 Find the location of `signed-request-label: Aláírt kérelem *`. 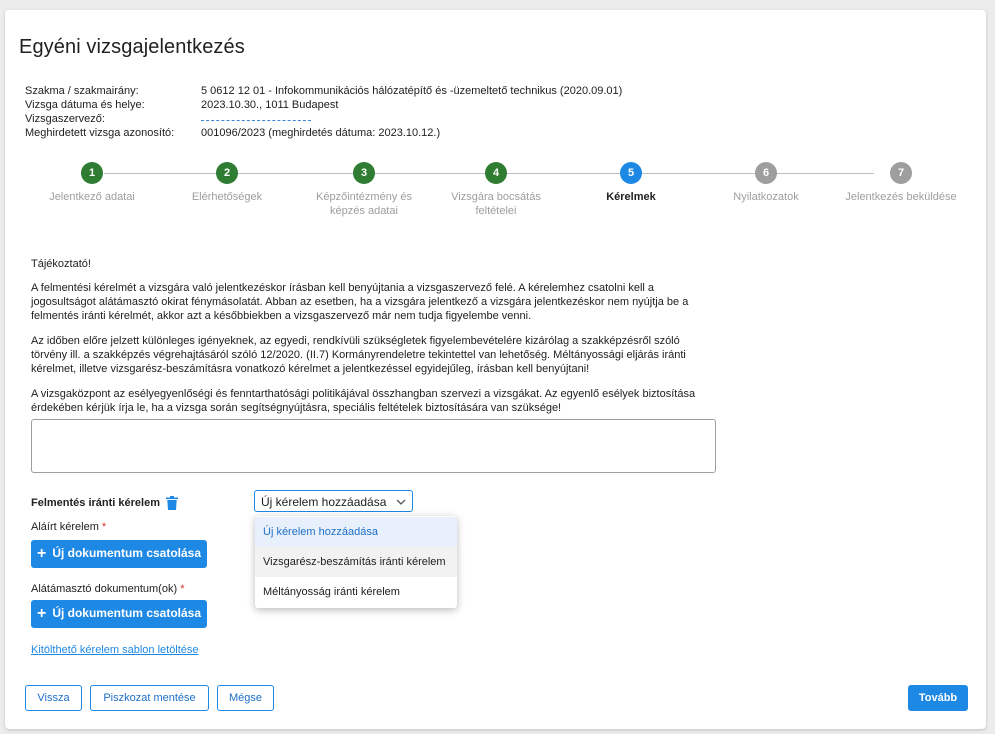

signed-request-label: Aláírt kérelem * is located at coordinates (68, 527).